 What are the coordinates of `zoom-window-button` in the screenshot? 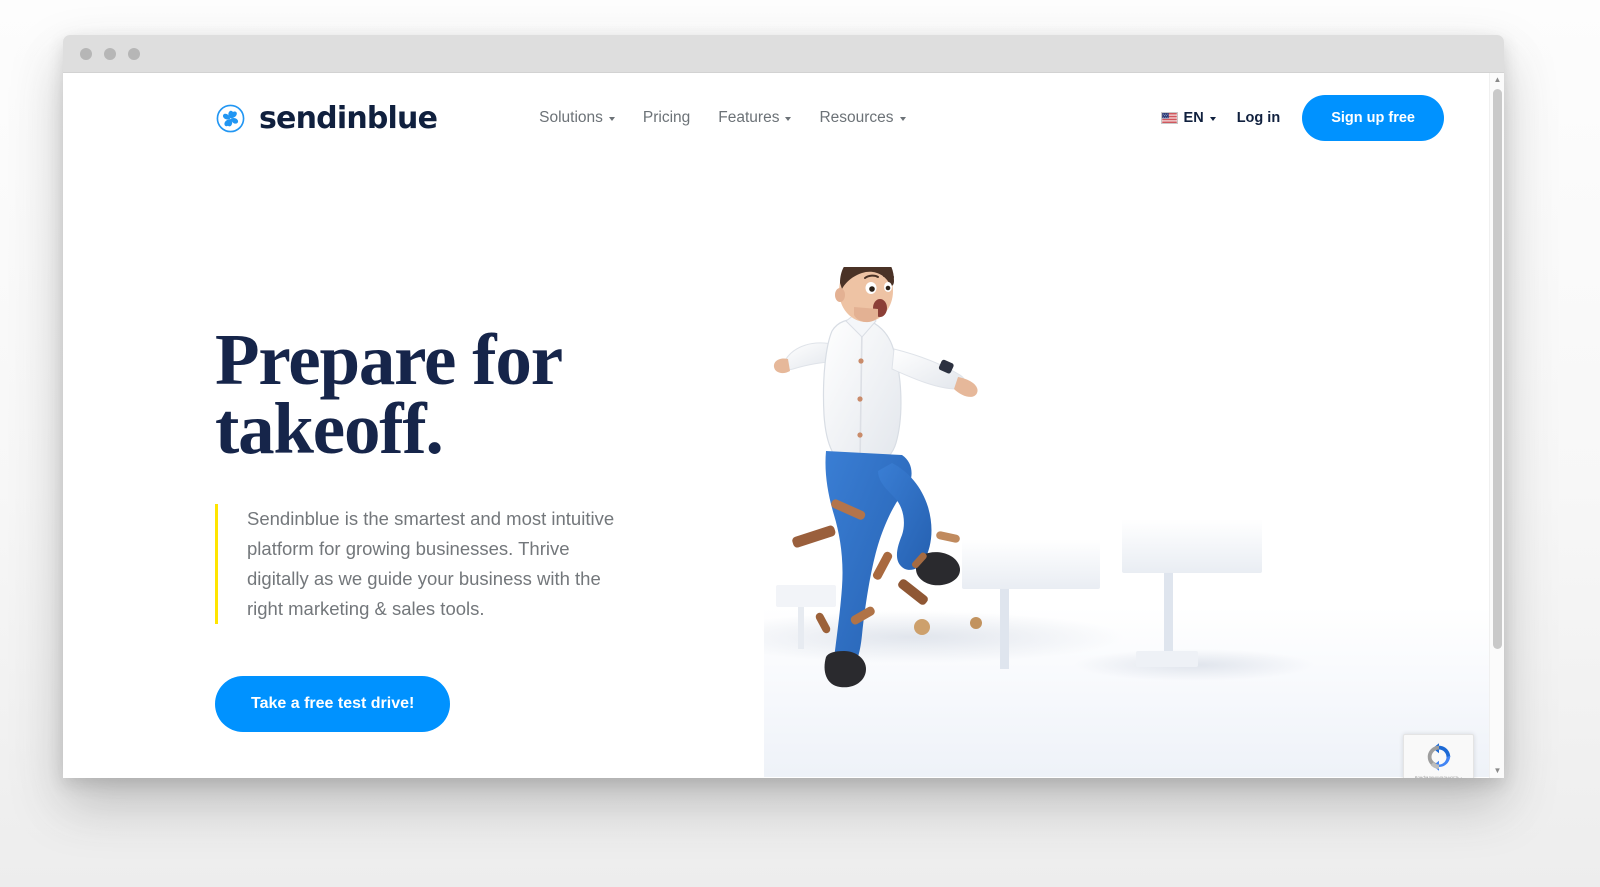 It's located at (134, 53).